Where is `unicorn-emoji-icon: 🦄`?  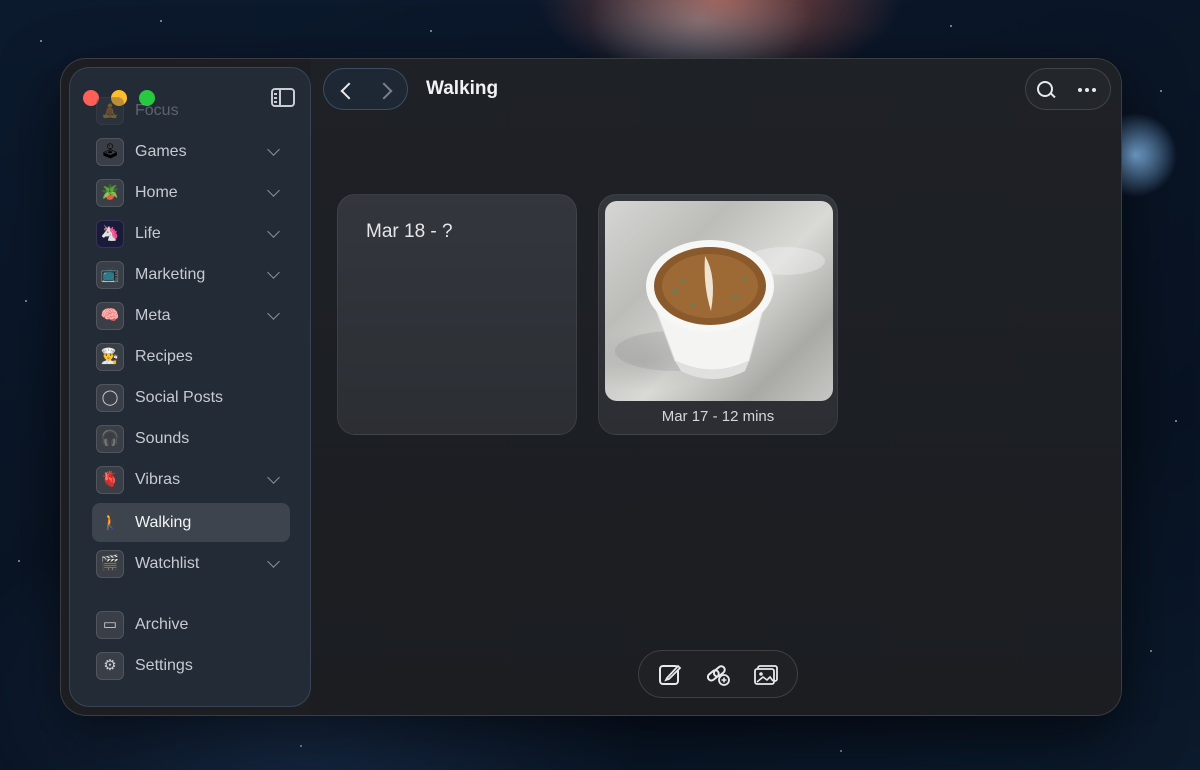 unicorn-emoji-icon: 🦄 is located at coordinates (110, 233).